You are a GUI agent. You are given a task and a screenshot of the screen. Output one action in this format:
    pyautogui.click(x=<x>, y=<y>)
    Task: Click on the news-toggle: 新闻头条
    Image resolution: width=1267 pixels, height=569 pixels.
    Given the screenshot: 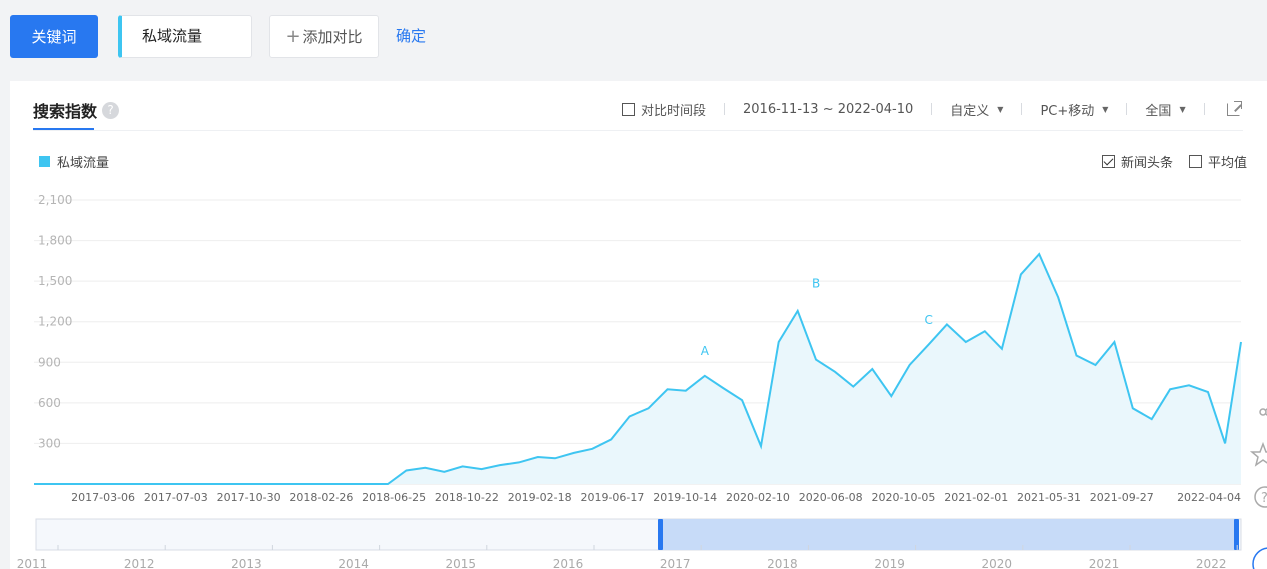 What is the action you would take?
    pyautogui.click(x=1137, y=161)
    